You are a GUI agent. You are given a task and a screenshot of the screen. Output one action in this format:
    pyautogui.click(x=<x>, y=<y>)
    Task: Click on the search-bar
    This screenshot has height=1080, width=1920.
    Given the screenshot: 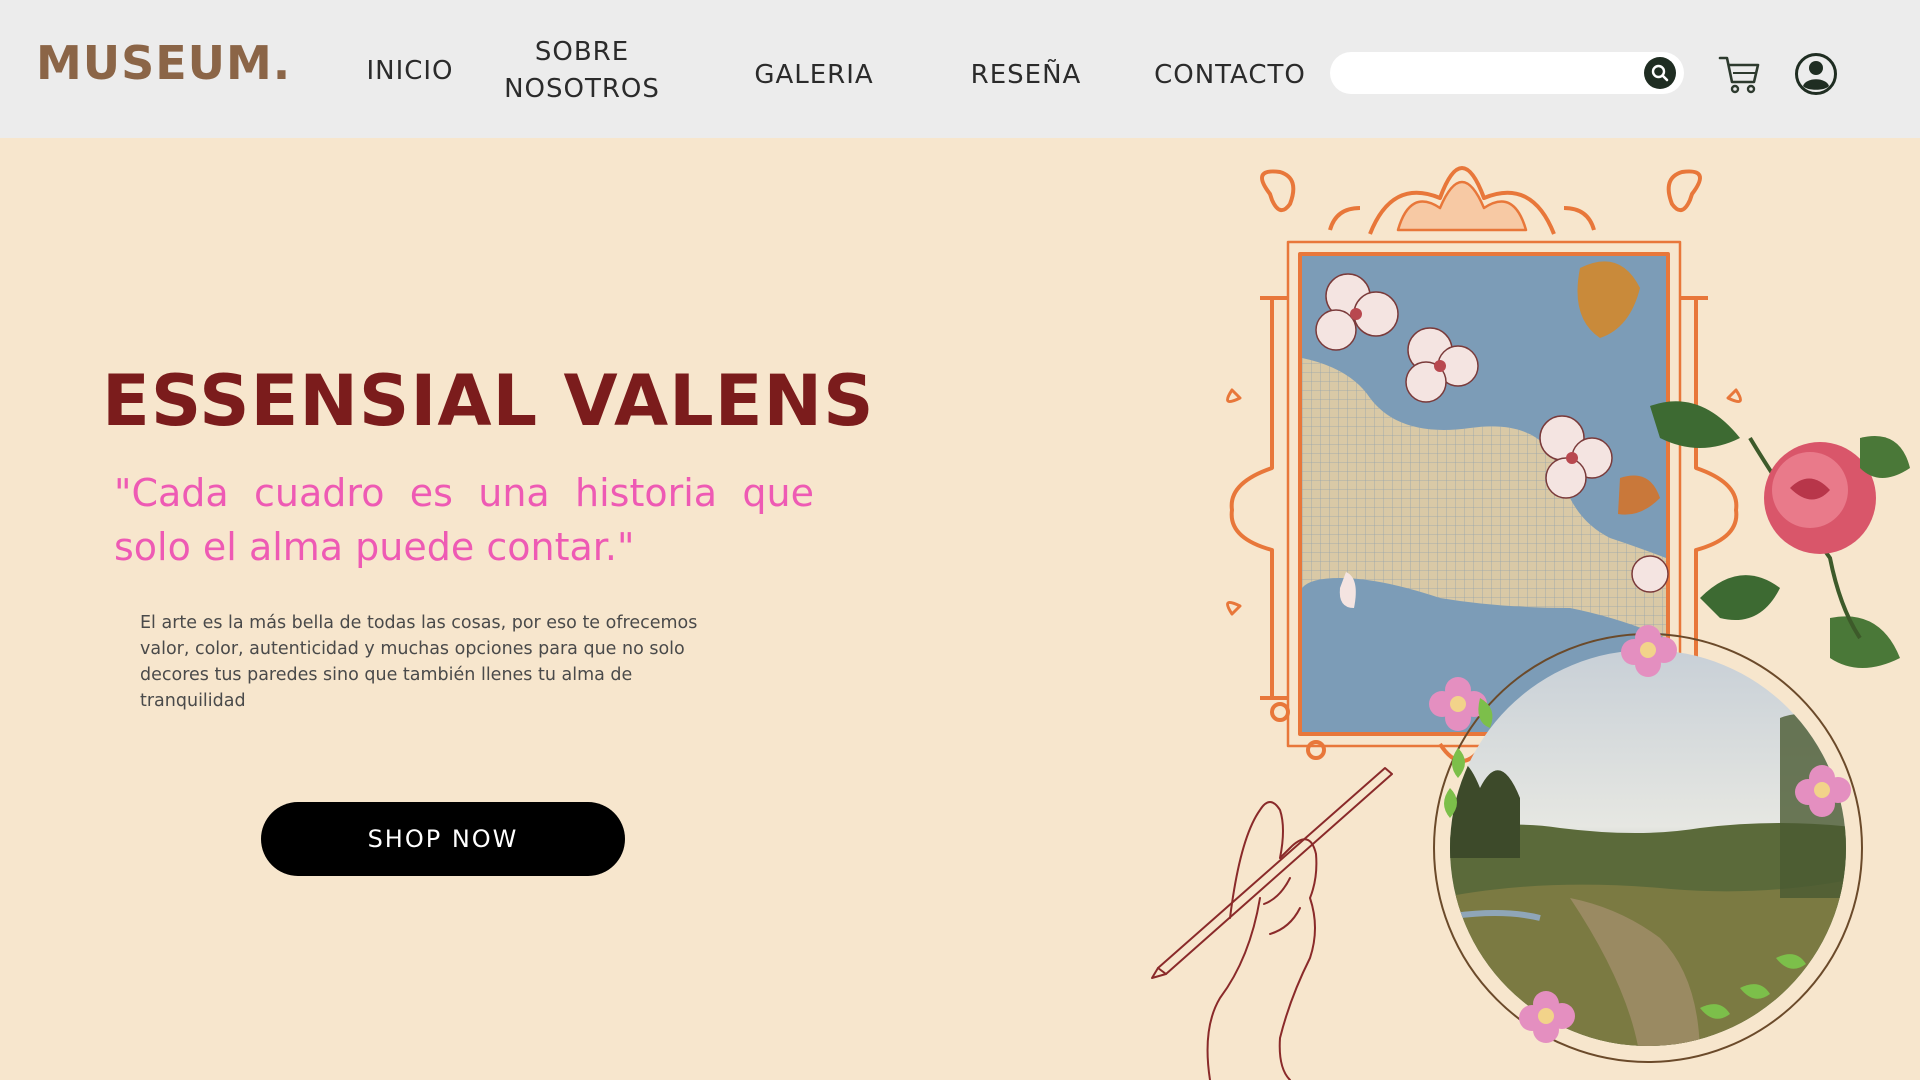 What is the action you would take?
    pyautogui.click(x=1507, y=73)
    